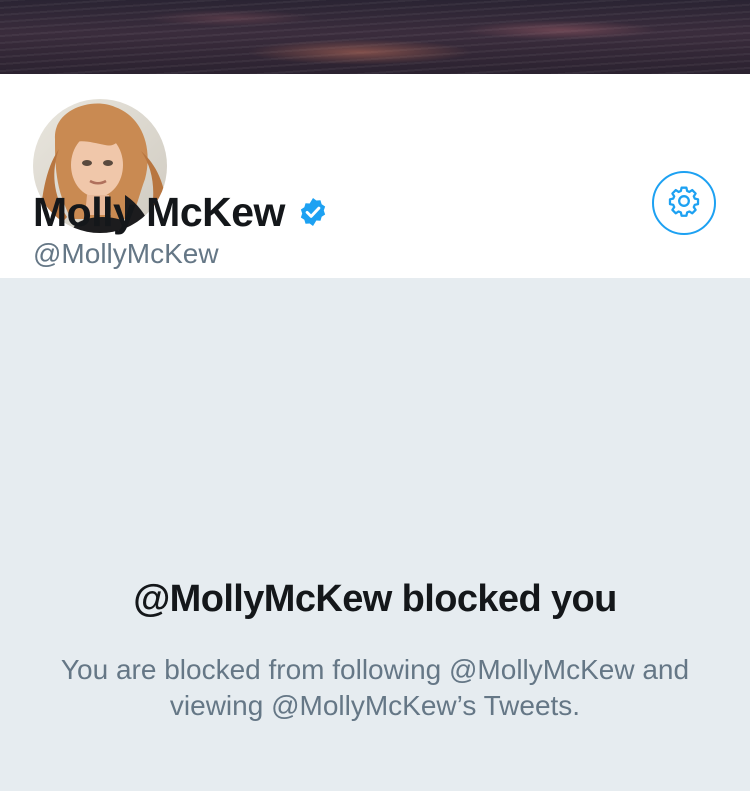 Image resolution: width=750 pixels, height=791 pixels. Describe the element at coordinates (159, 211) in the screenshot. I see `display-name: Molly McKew` at that location.